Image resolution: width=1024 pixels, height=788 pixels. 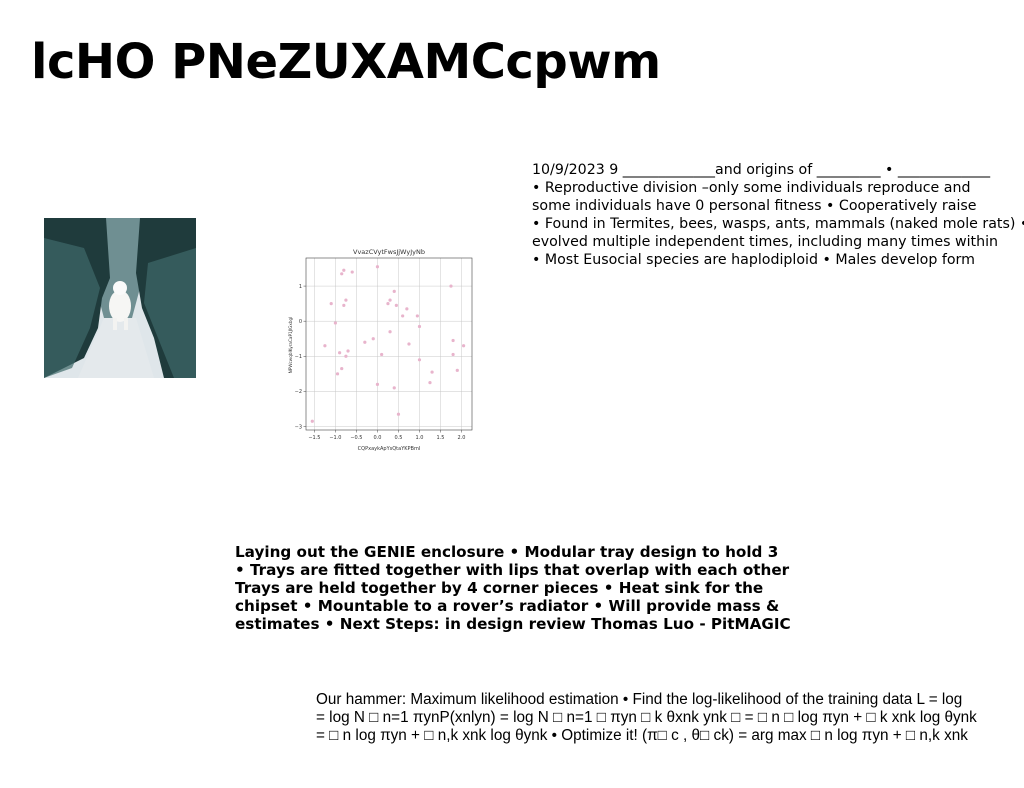 I want to click on chart-y-tick-label: 1, so click(x=300, y=287).